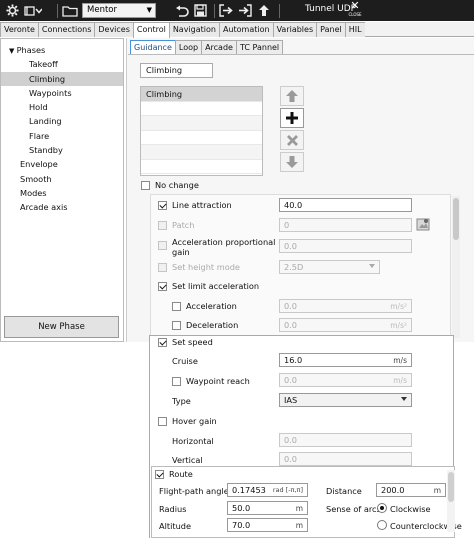 This screenshot has height=538, width=474. What do you see at coordinates (162, 245) in the screenshot?
I see `accel-gain-checkbox` at bounding box center [162, 245].